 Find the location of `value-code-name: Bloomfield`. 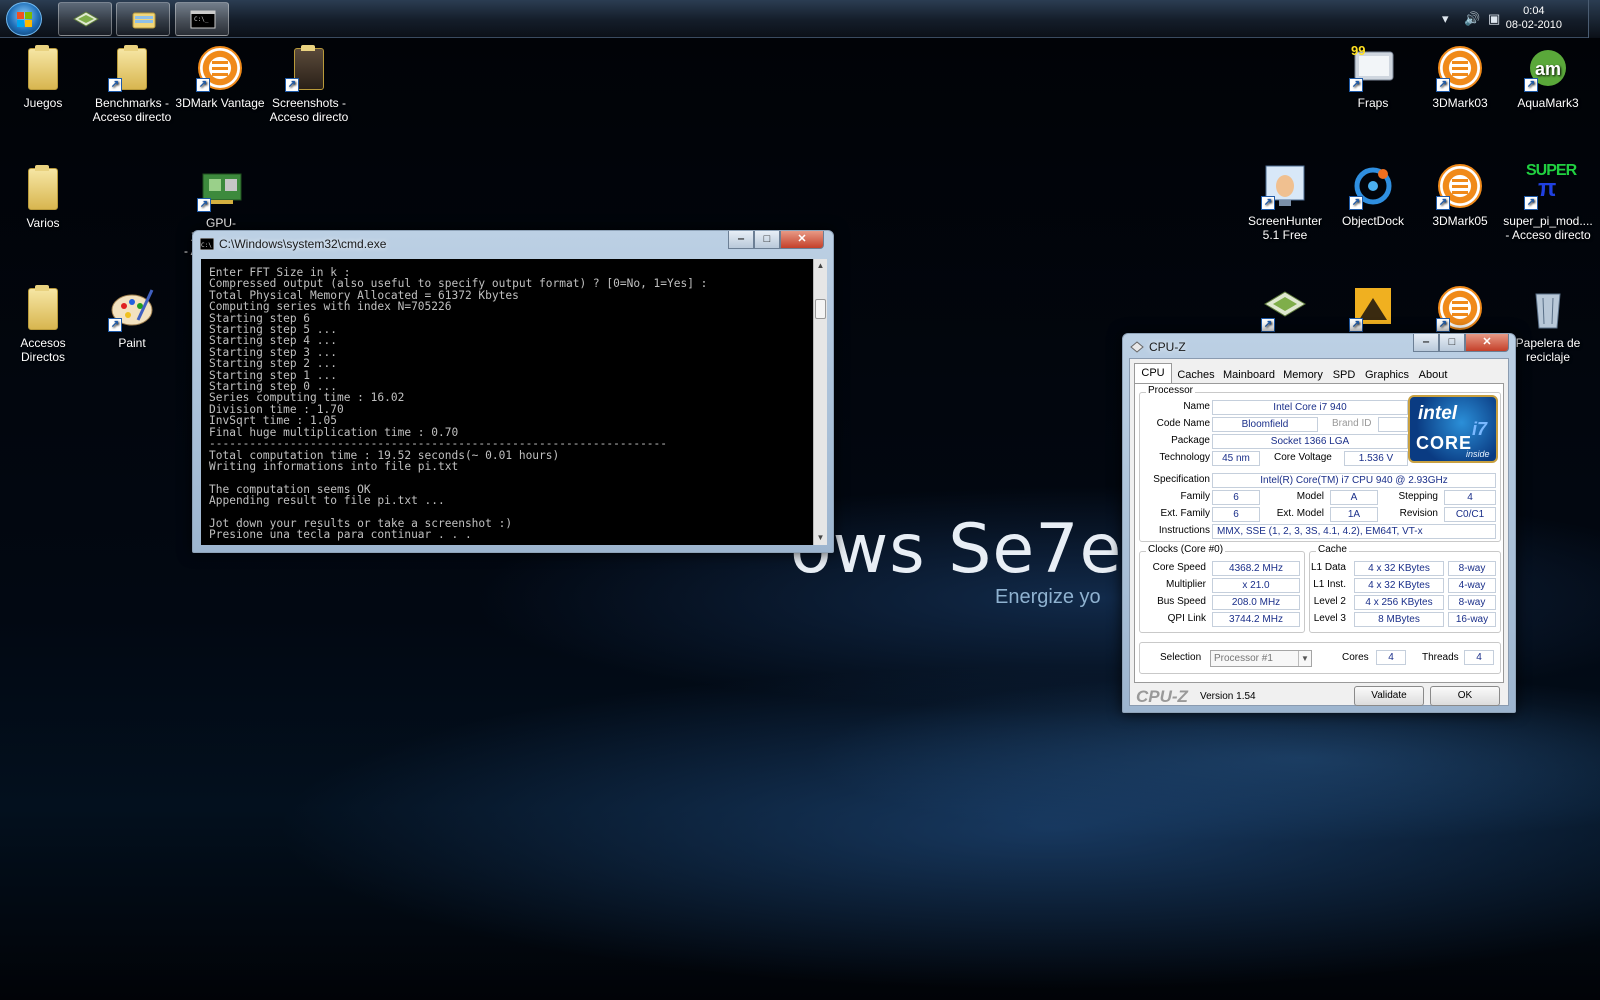

value-code-name: Bloomfield is located at coordinates (1265, 424).